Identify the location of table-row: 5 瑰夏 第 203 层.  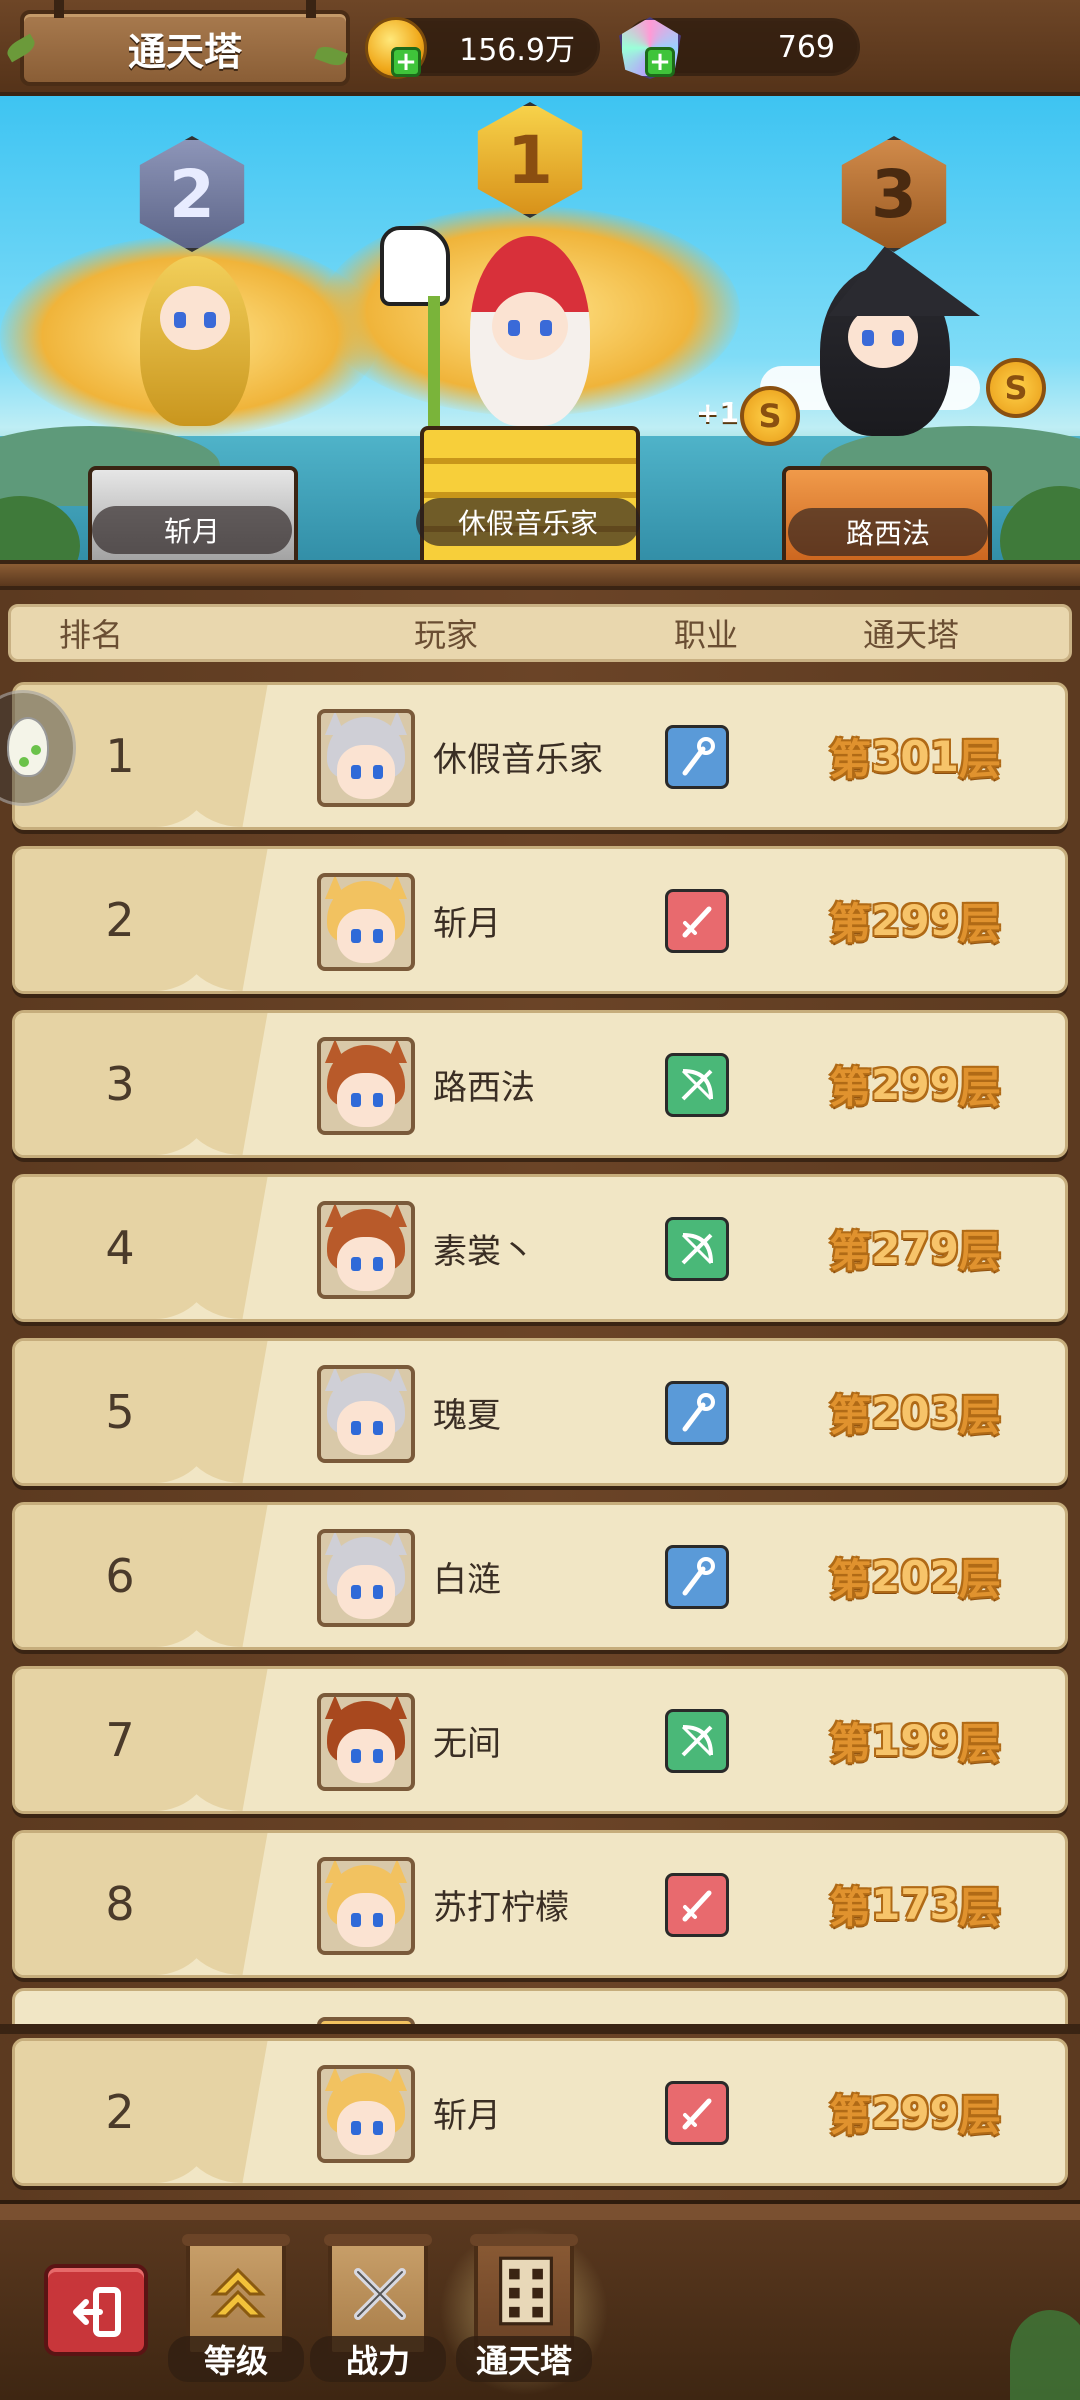
(540, 1412).